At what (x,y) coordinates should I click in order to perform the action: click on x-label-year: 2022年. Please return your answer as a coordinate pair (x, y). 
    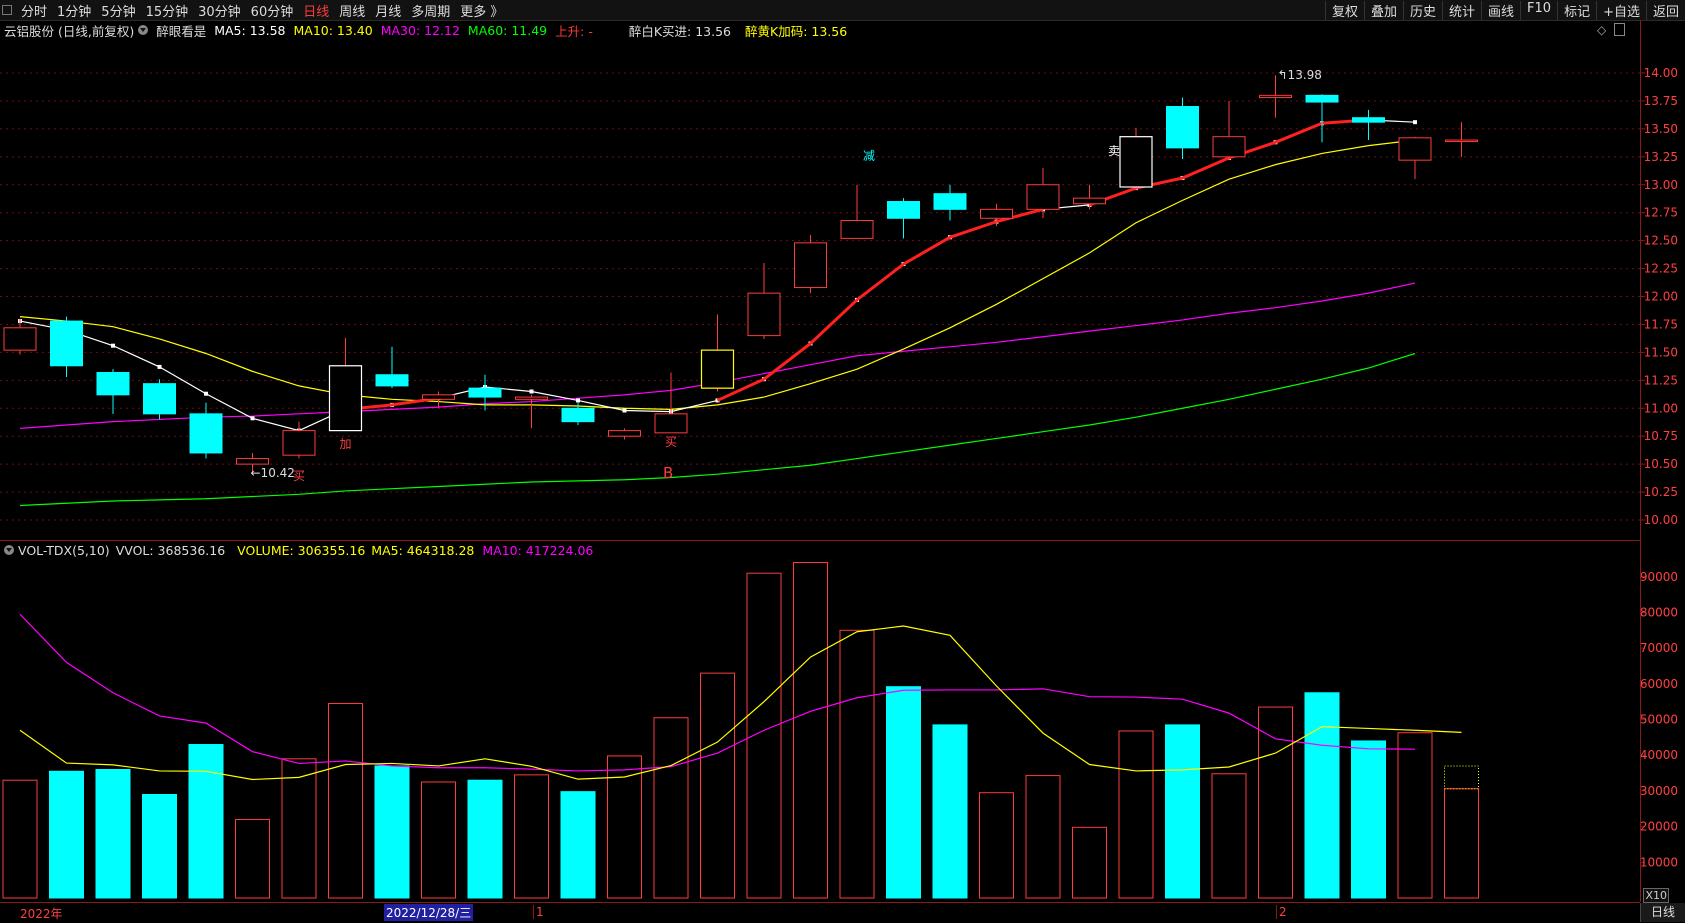
    Looking at the image, I should click on (41, 914).